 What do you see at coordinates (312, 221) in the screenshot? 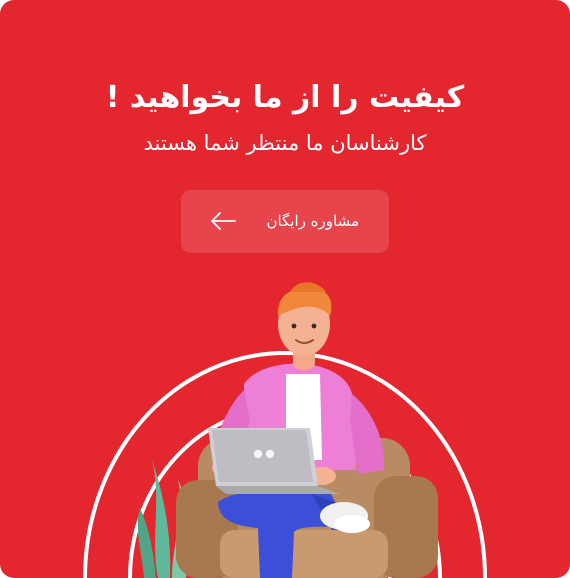
I see `free-consultation-label: مشاوره رایگان` at bounding box center [312, 221].